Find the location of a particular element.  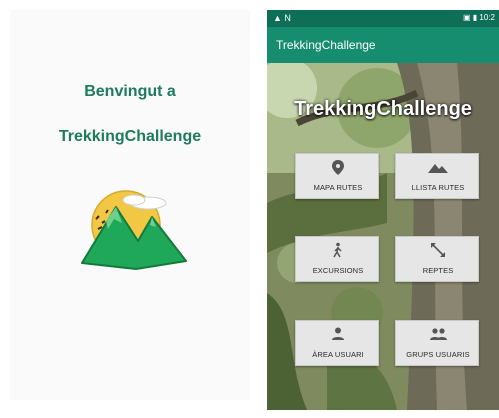

hiker-icon is located at coordinates (337, 250).